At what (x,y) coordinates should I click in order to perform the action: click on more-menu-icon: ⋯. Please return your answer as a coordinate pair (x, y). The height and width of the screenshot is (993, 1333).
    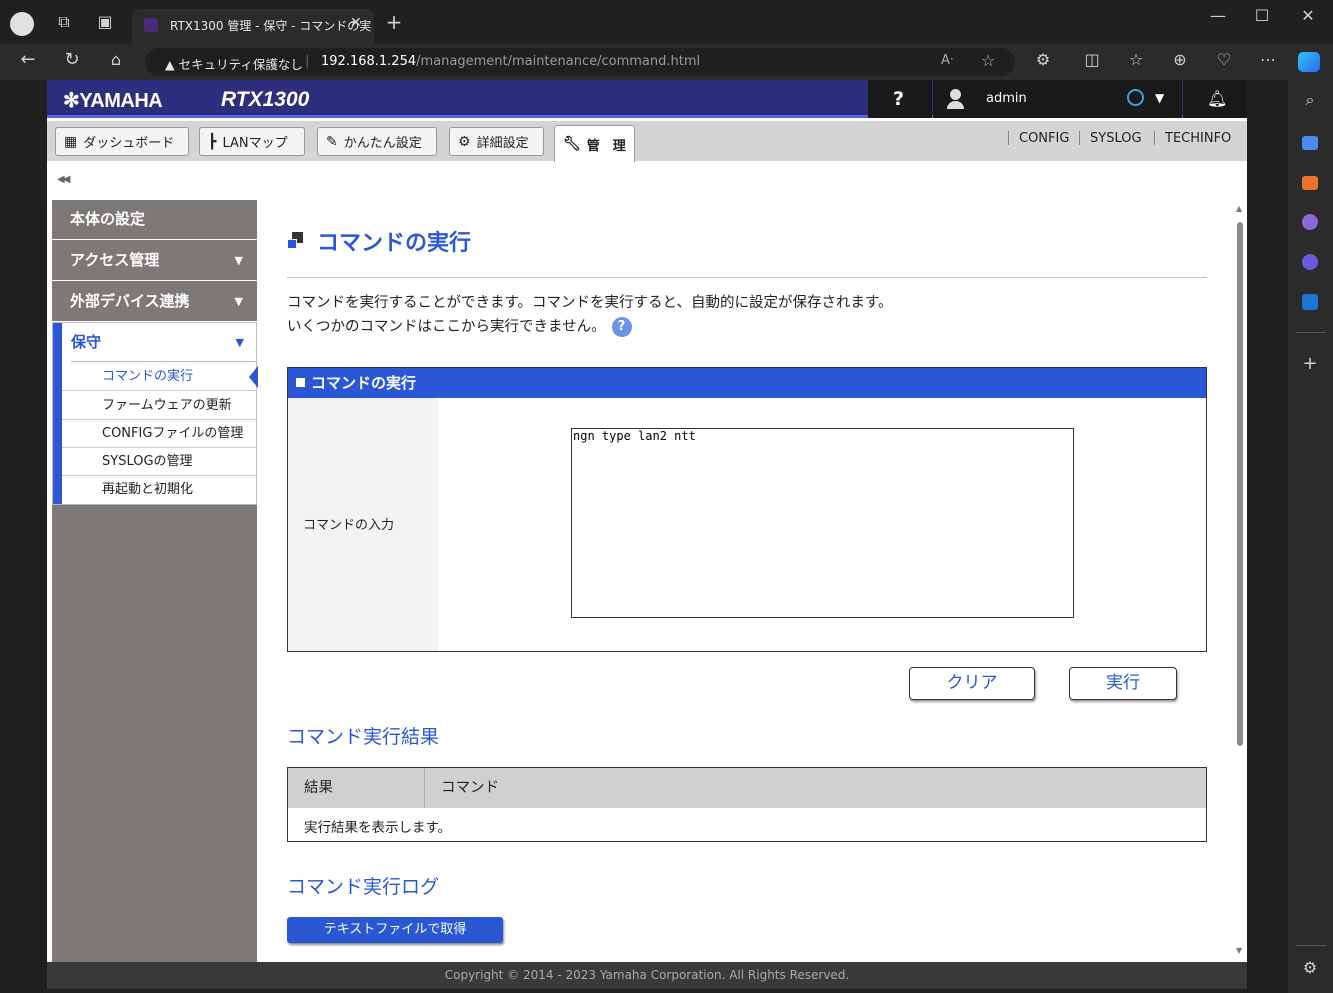
    Looking at the image, I should click on (1268, 62).